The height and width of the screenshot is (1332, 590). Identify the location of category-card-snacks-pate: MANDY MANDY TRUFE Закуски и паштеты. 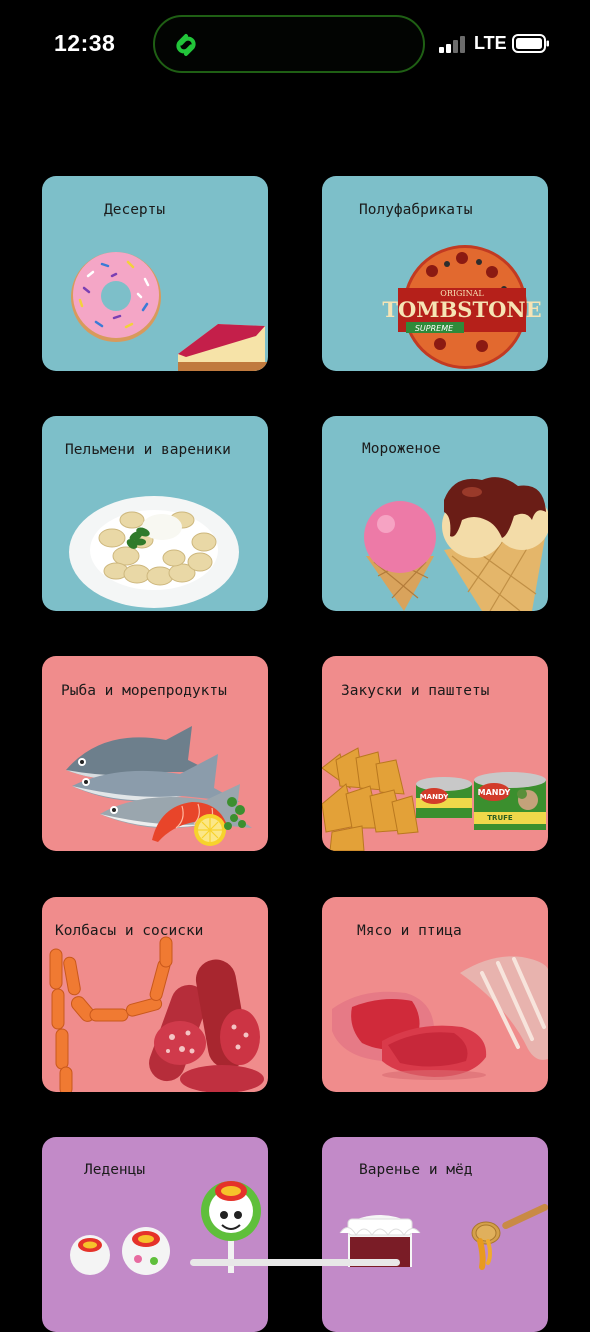
(435, 753).